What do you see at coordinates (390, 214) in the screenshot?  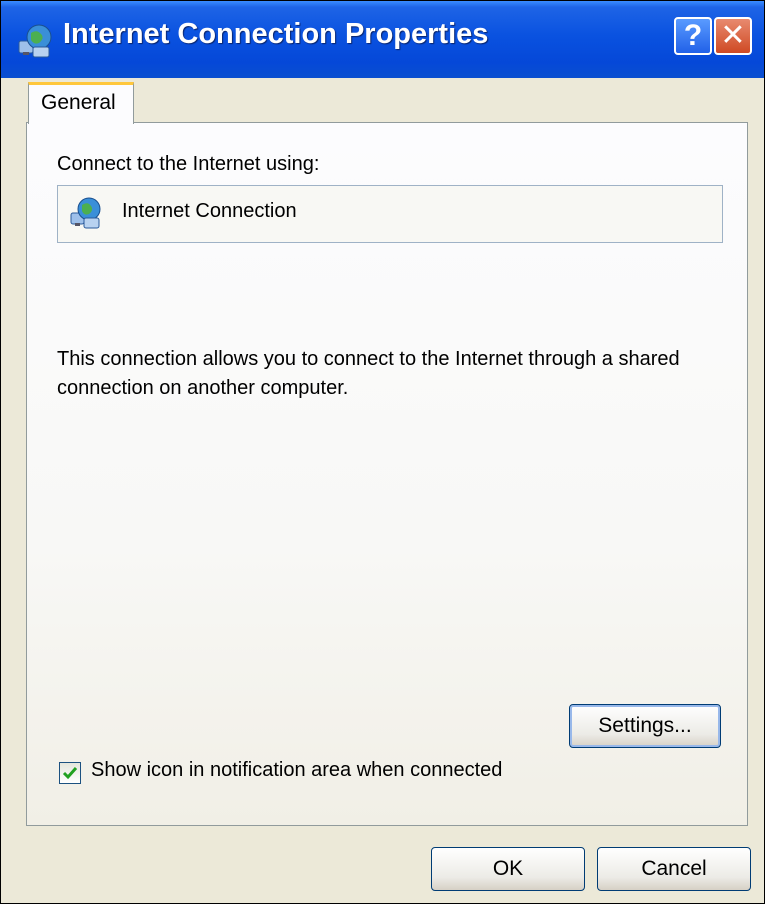 I see `connection-box: Internet Connection` at bounding box center [390, 214].